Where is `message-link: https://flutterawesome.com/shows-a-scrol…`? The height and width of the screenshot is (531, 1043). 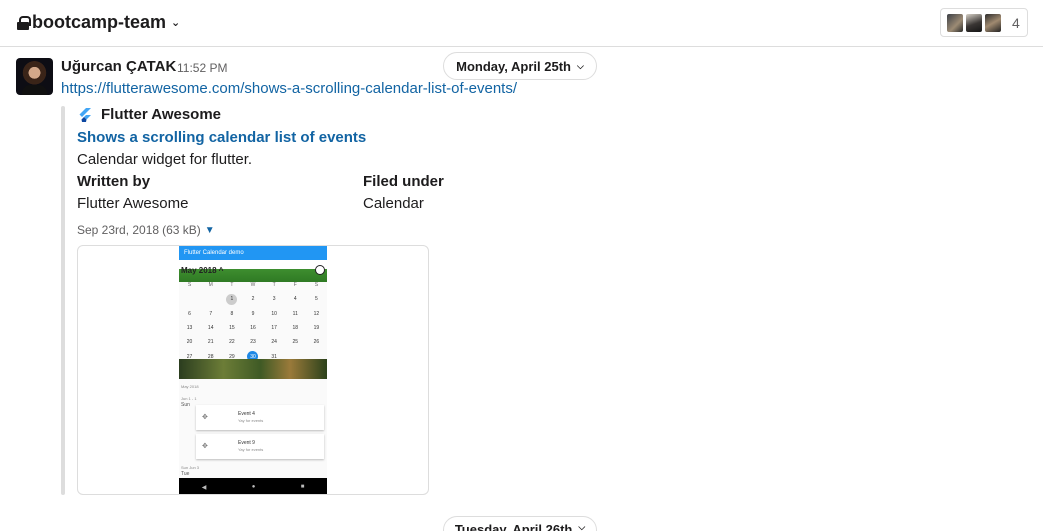
message-link: https://flutterawesome.com/shows-a-scrol… is located at coordinates (289, 88).